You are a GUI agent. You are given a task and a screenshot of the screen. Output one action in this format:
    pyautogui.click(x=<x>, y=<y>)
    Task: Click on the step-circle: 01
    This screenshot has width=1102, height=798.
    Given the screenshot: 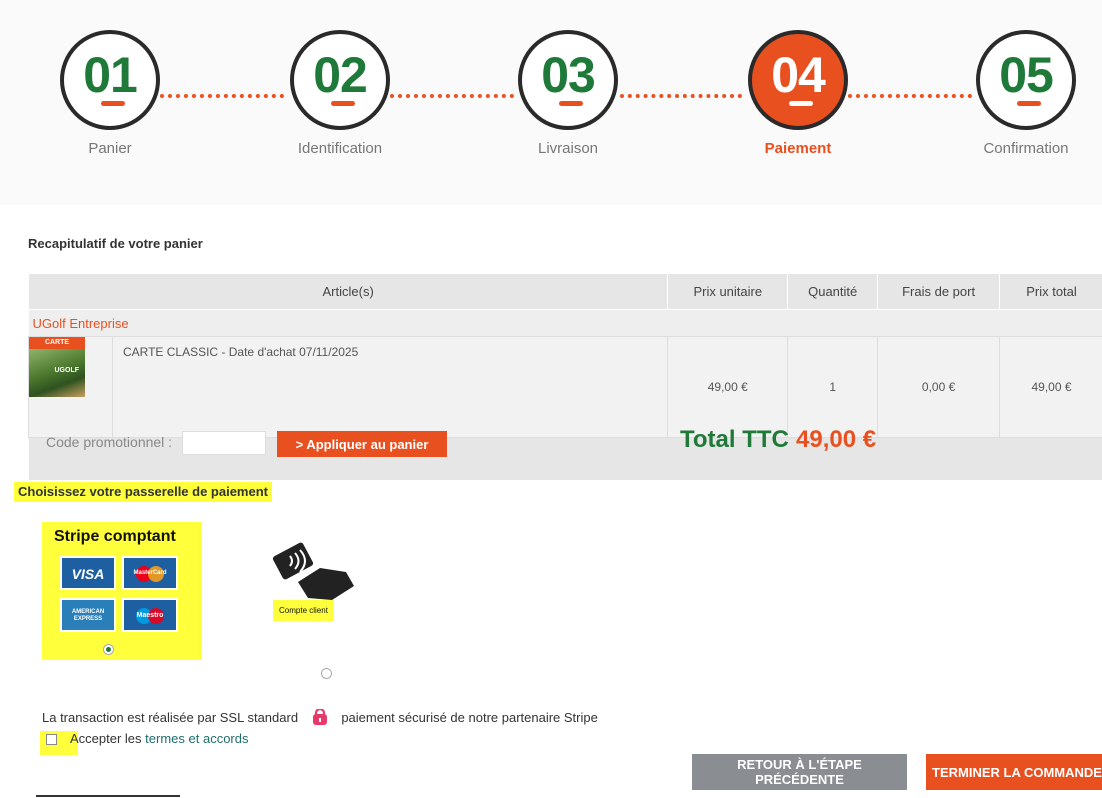 What is the action you would take?
    pyautogui.click(x=110, y=80)
    